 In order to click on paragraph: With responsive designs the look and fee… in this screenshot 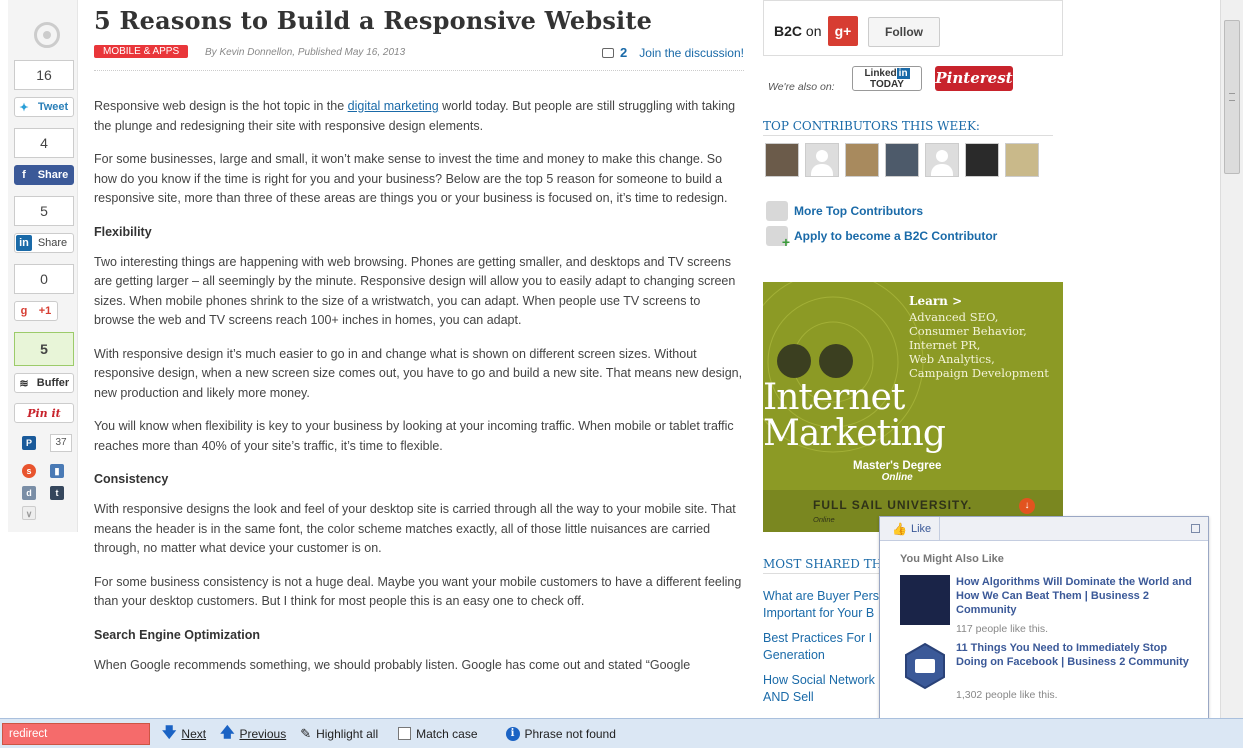, I will do `click(415, 528)`.